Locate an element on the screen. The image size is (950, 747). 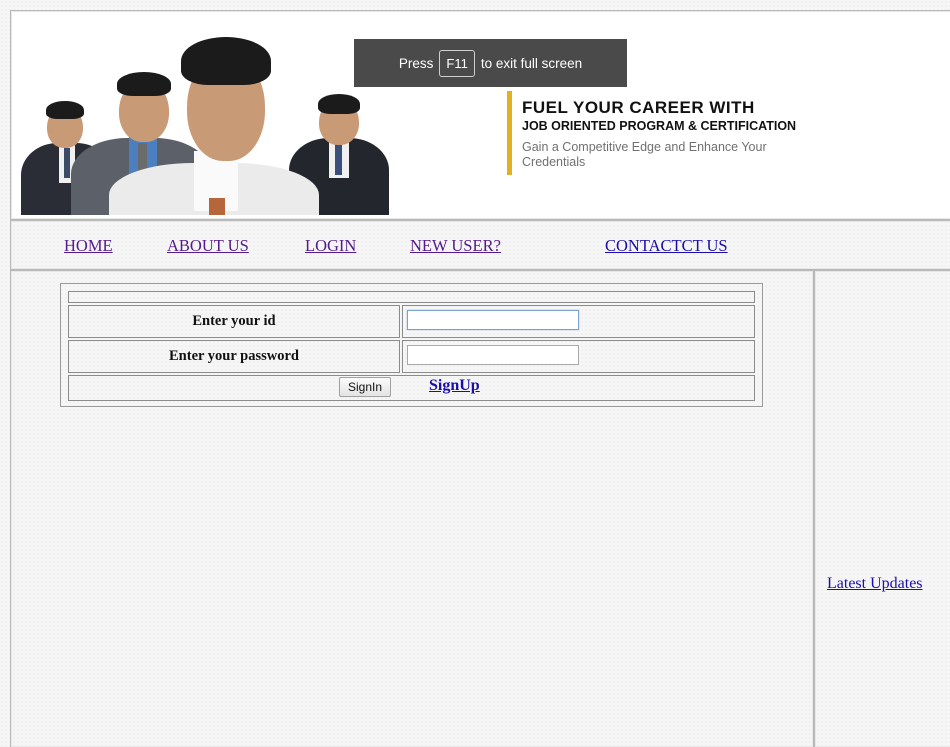
login-actions-row is located at coordinates (411, 388).